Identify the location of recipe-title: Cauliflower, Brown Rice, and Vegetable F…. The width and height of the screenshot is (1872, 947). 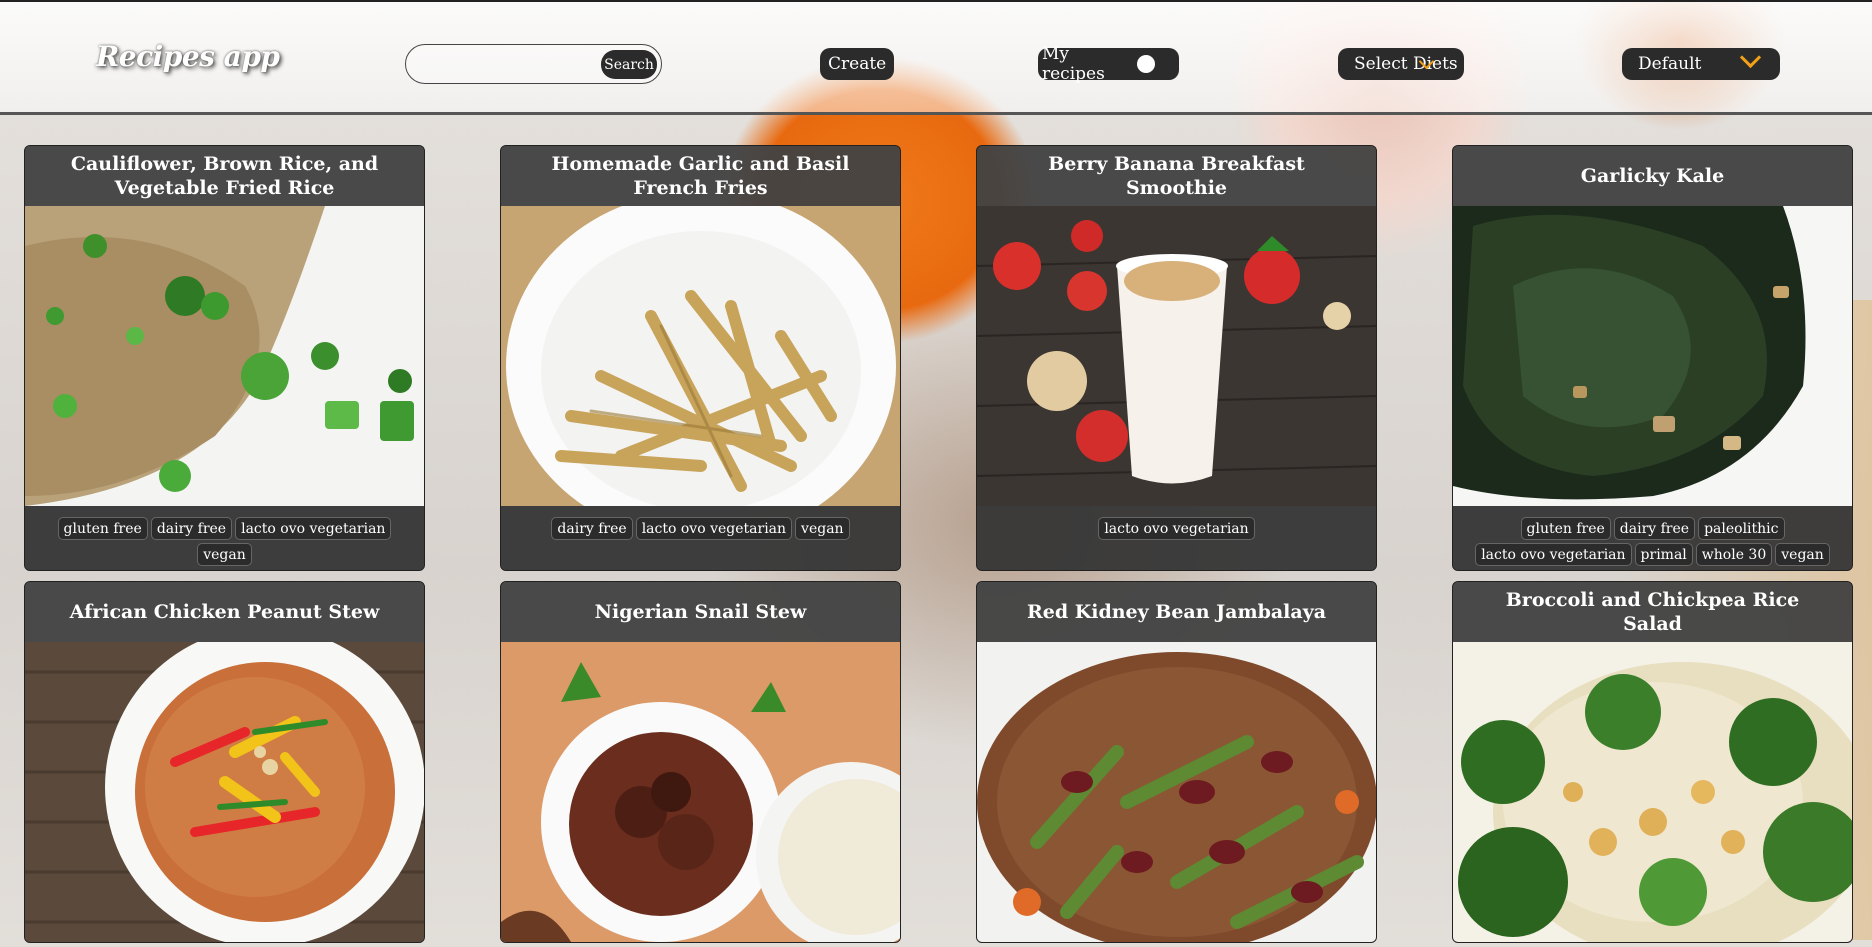
(224, 176).